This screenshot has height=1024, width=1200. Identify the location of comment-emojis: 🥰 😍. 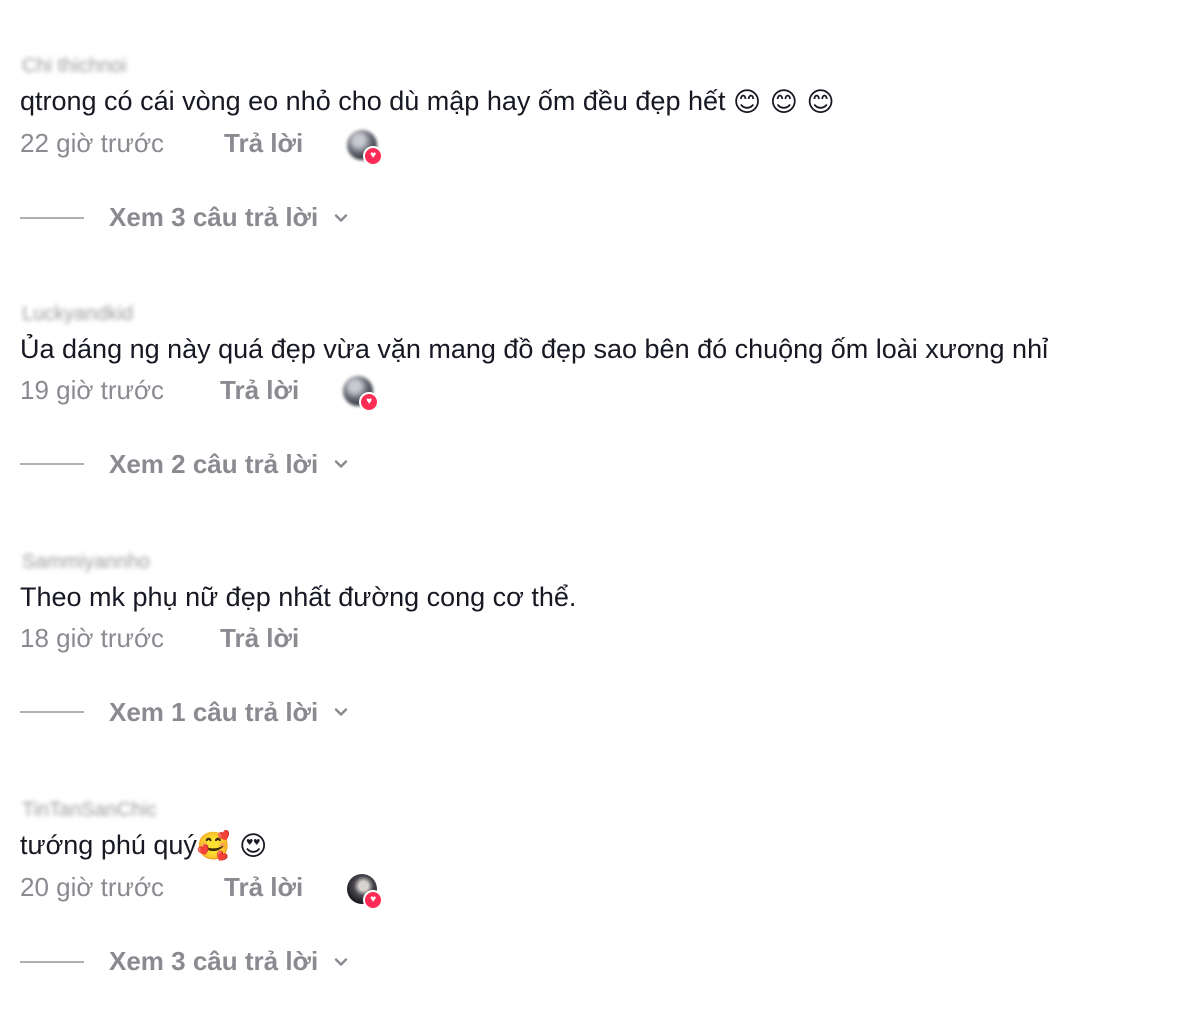
(232, 846).